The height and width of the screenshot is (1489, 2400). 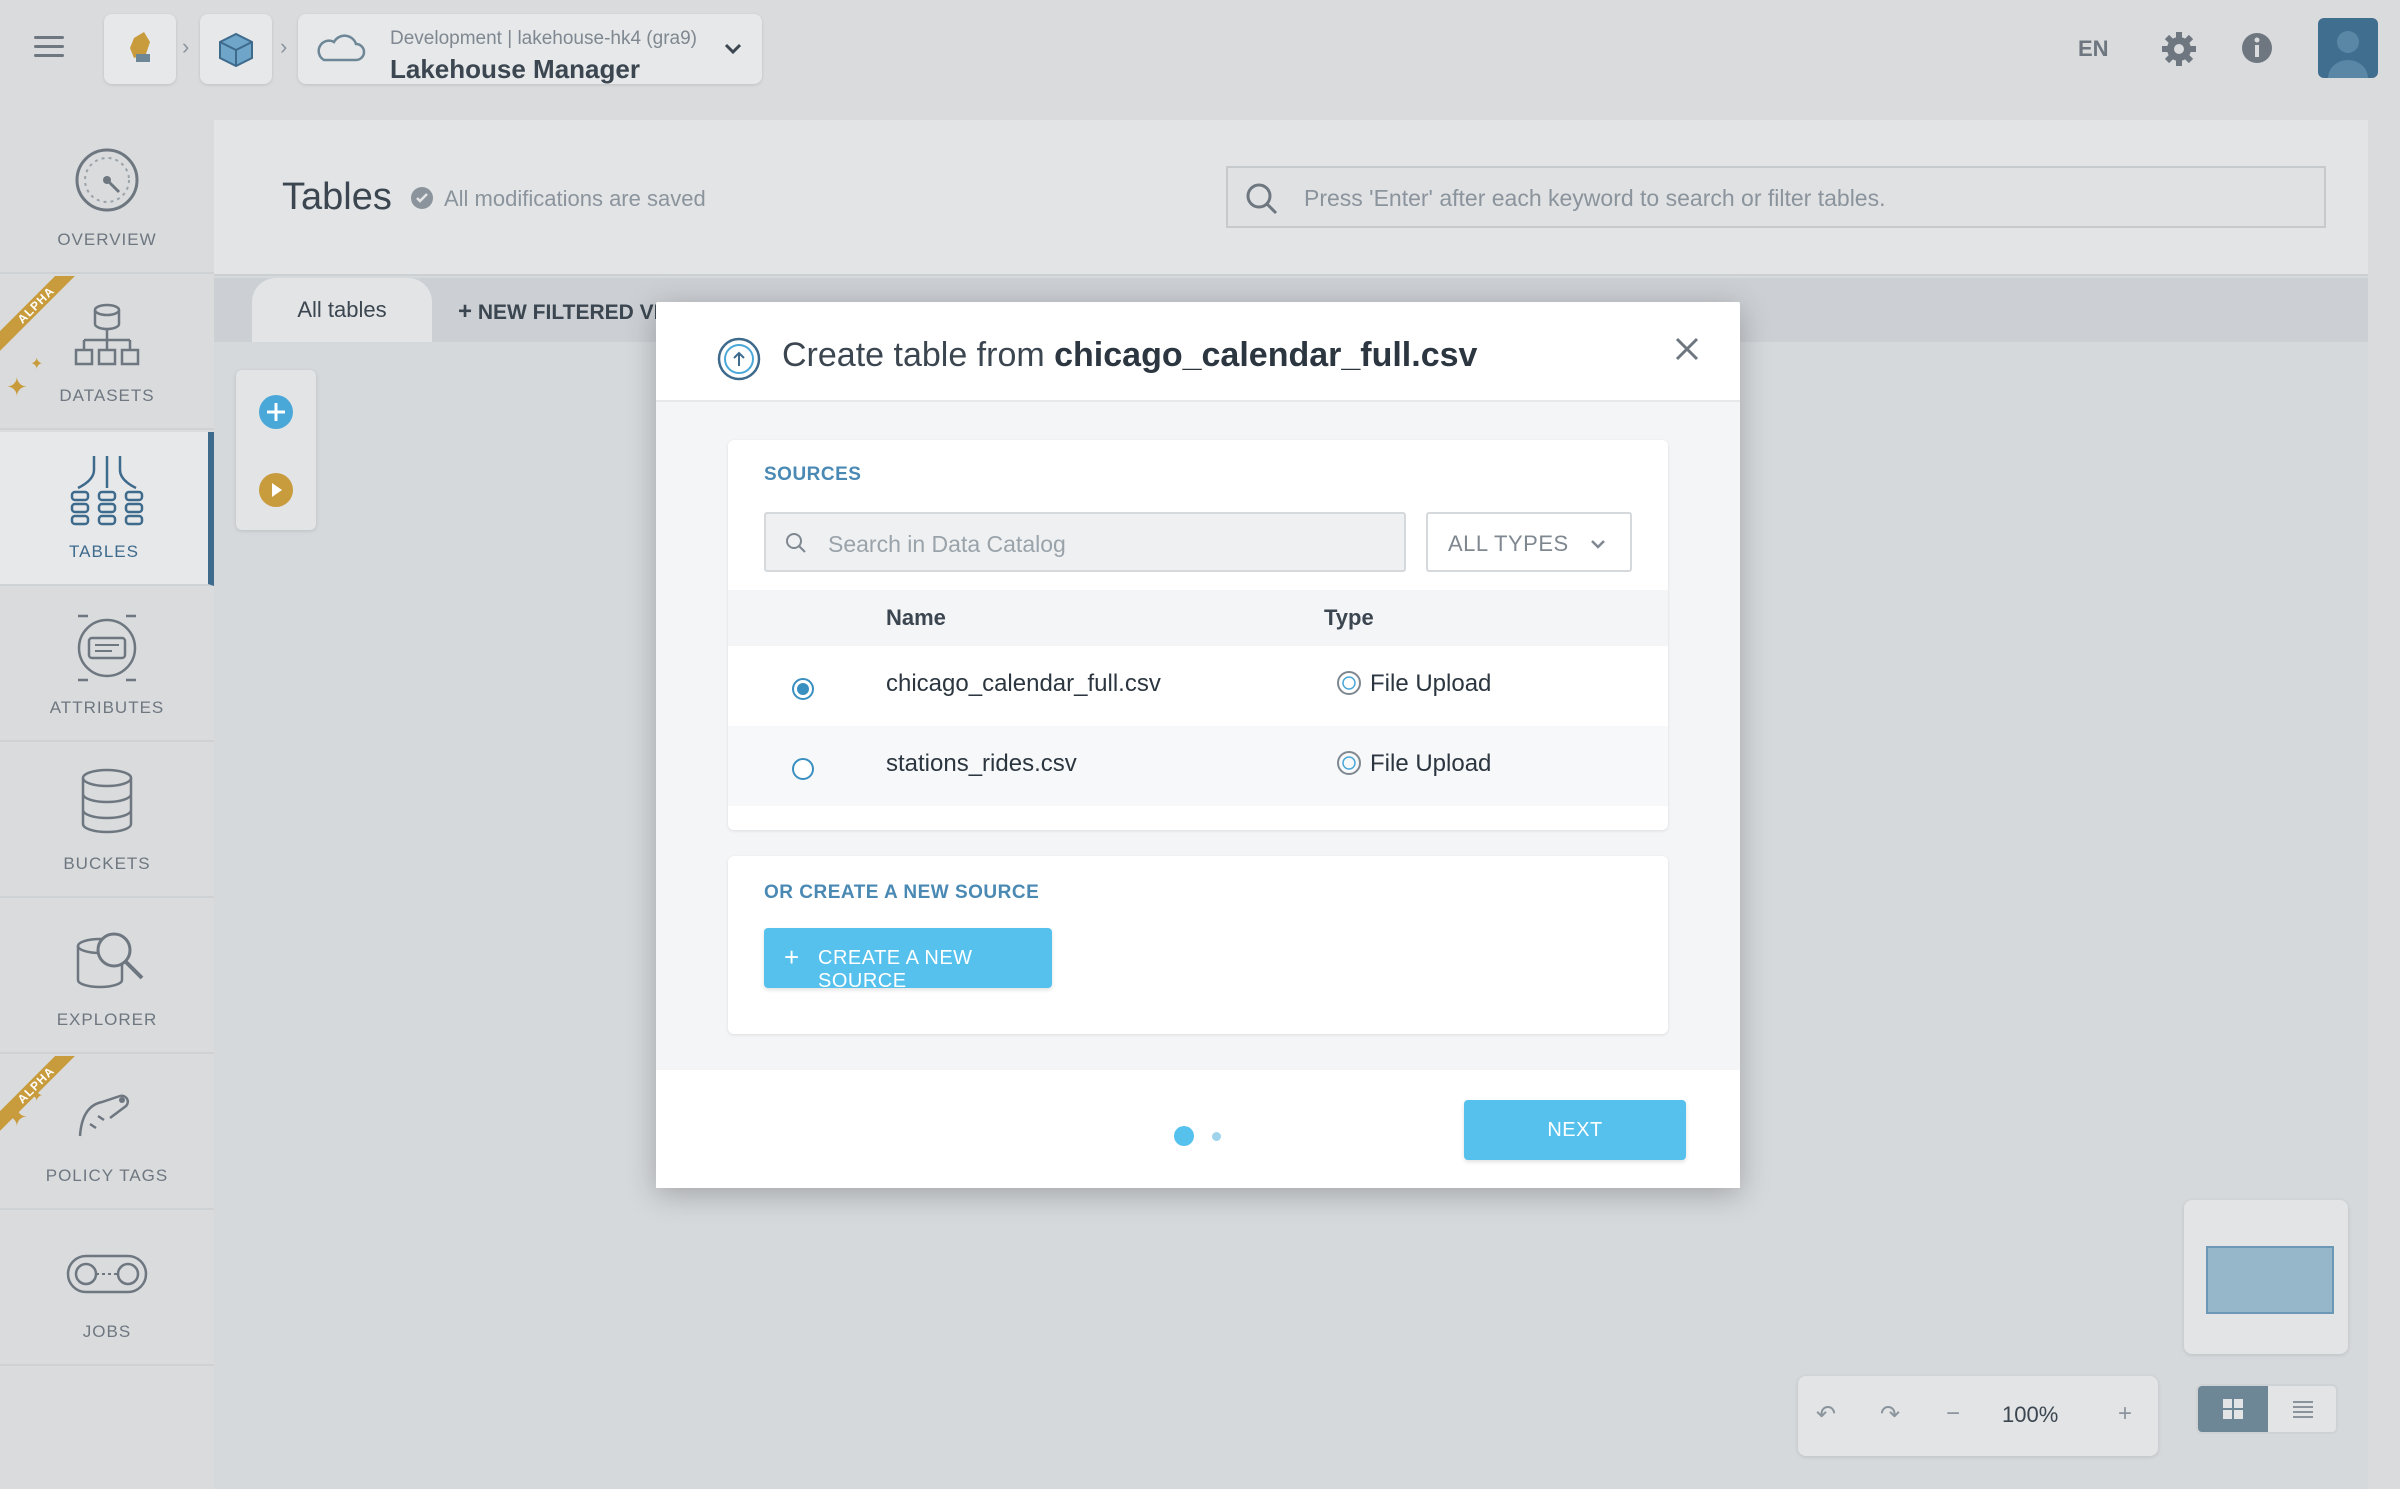 I want to click on chevron-down-icon, so click(x=733, y=49).